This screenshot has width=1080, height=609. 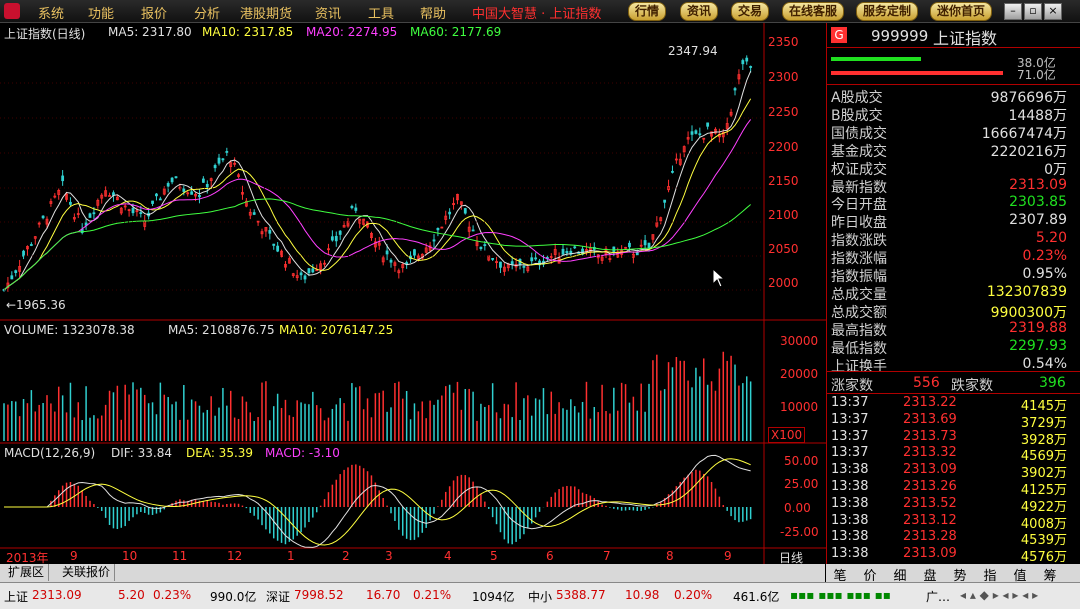 I want to click on custom-pill-button: 服务定制, so click(x=887, y=11).